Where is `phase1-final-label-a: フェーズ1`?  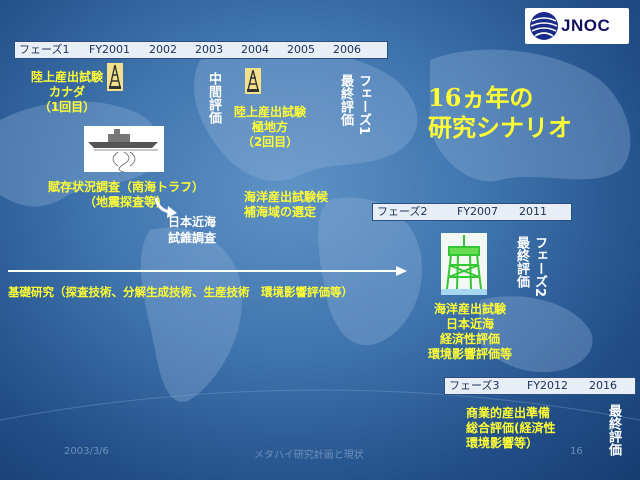
phase1-final-label-a: フェーズ1 is located at coordinates (363, 105).